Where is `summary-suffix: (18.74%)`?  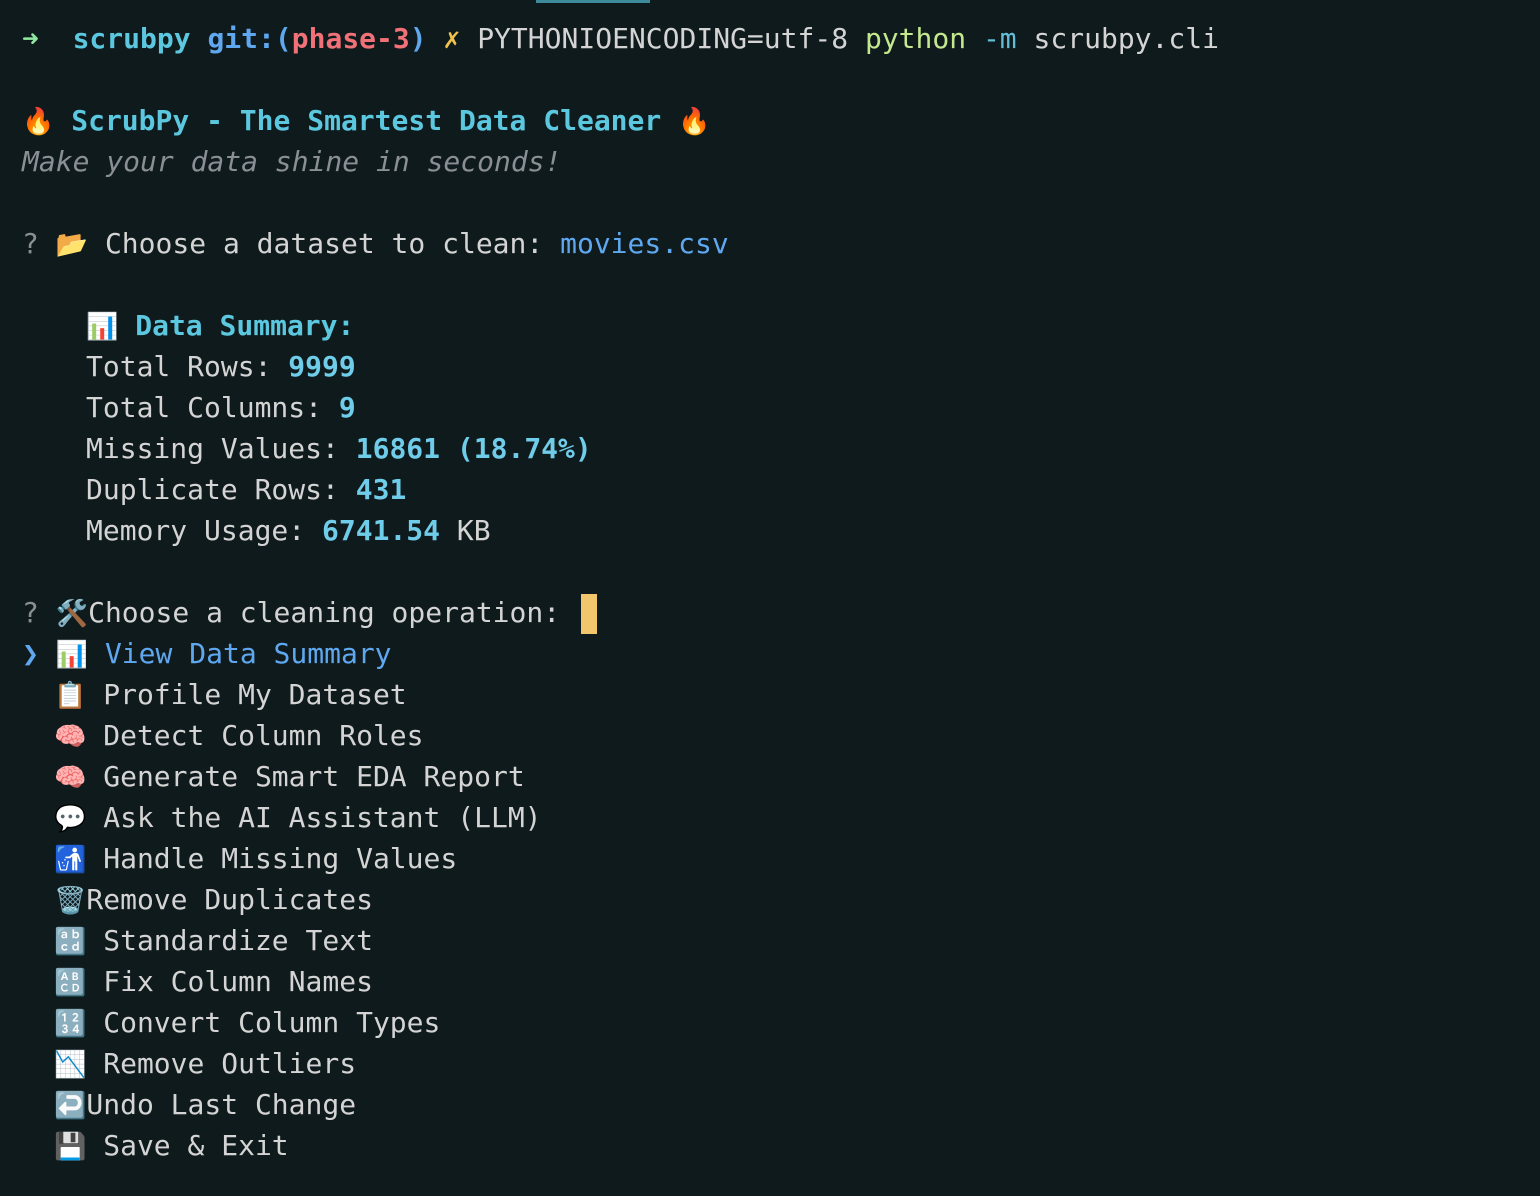 summary-suffix: (18.74%) is located at coordinates (524, 448).